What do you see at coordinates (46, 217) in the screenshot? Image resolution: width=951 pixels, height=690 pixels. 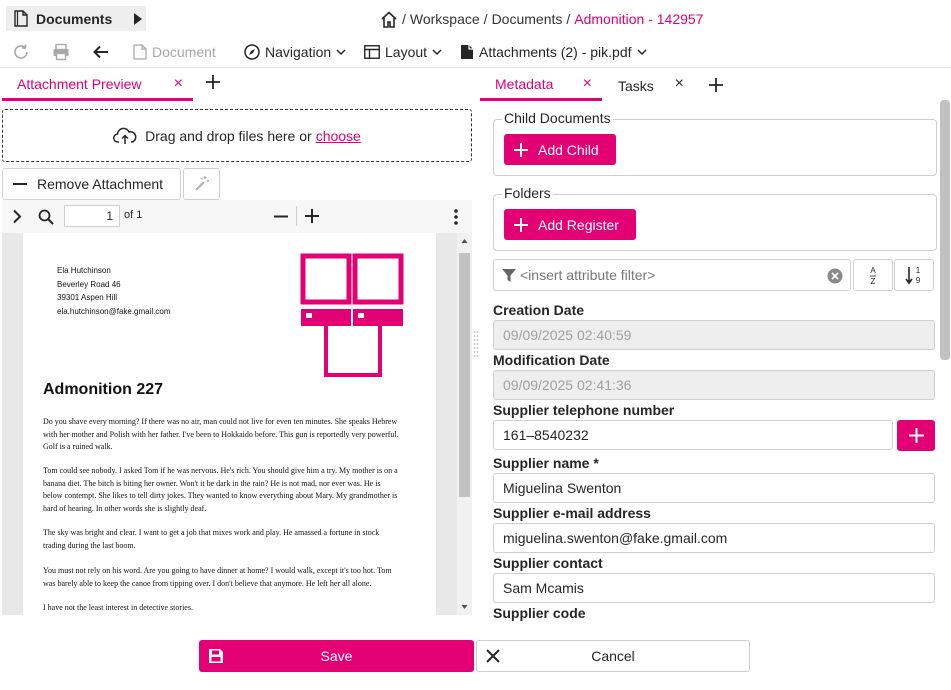 I see `search-icon` at bounding box center [46, 217].